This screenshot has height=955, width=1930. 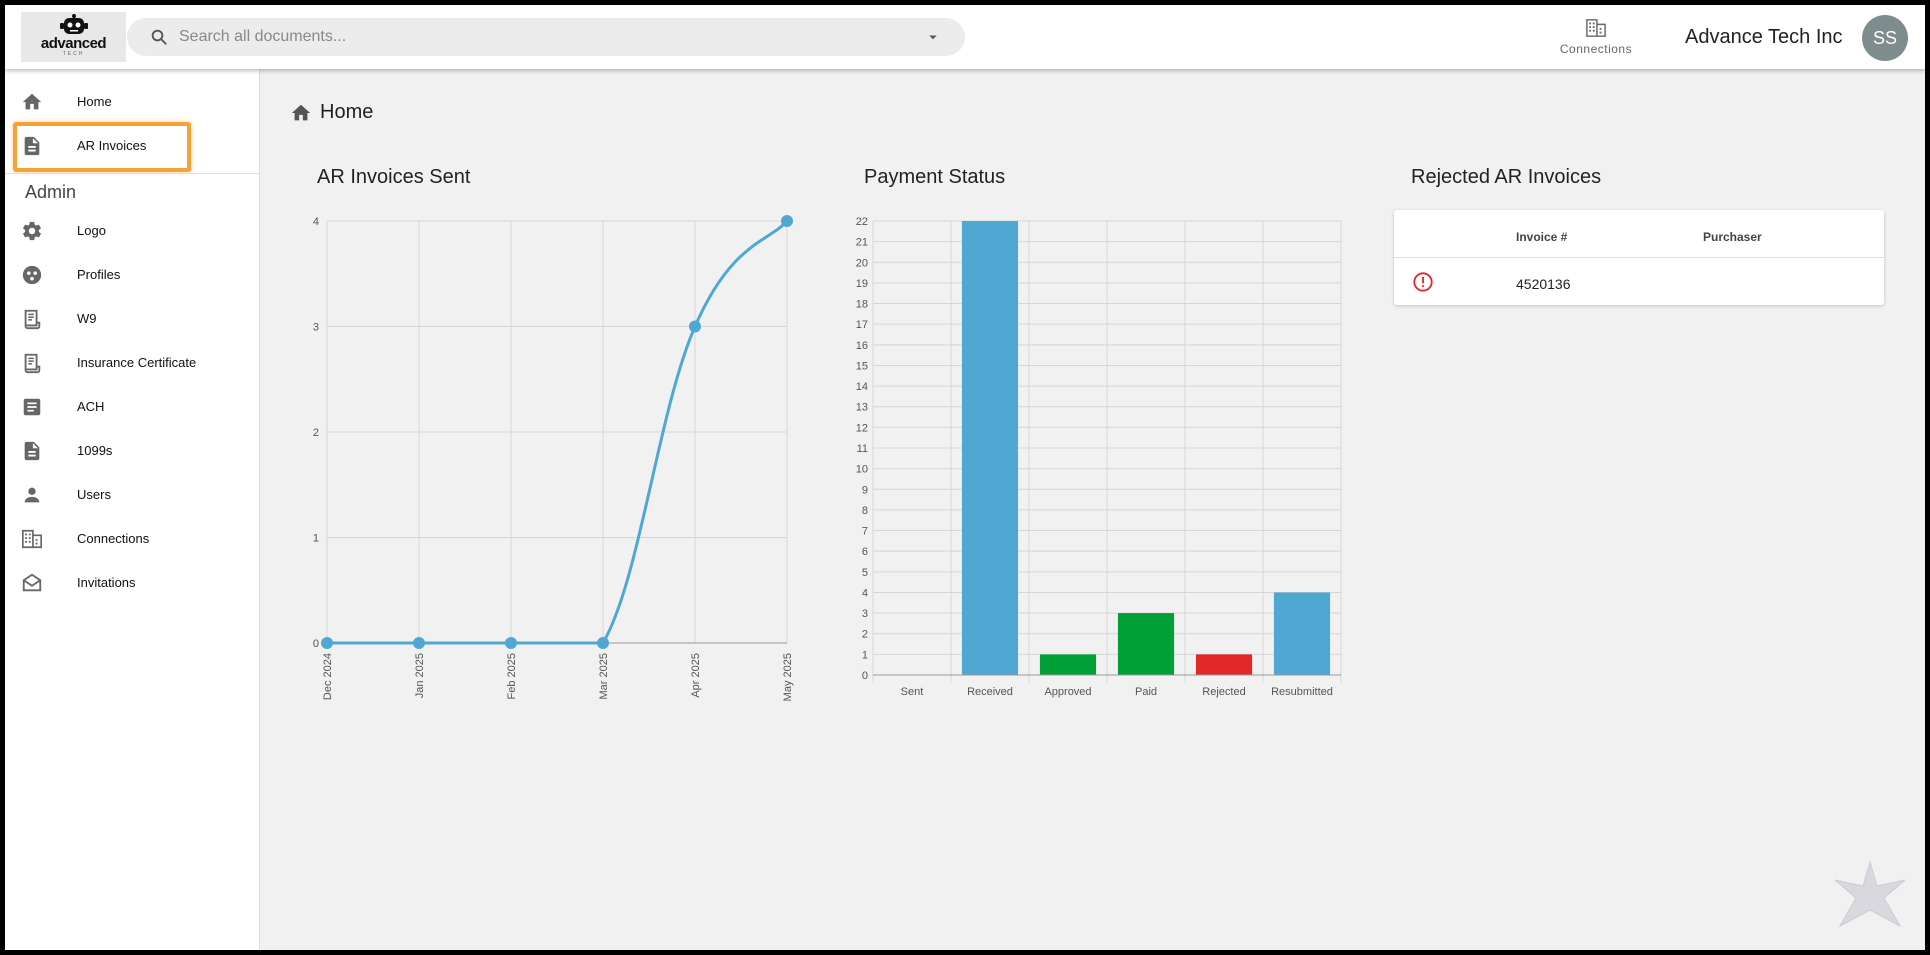 I want to click on breadcrumb: Home, so click(x=331, y=112).